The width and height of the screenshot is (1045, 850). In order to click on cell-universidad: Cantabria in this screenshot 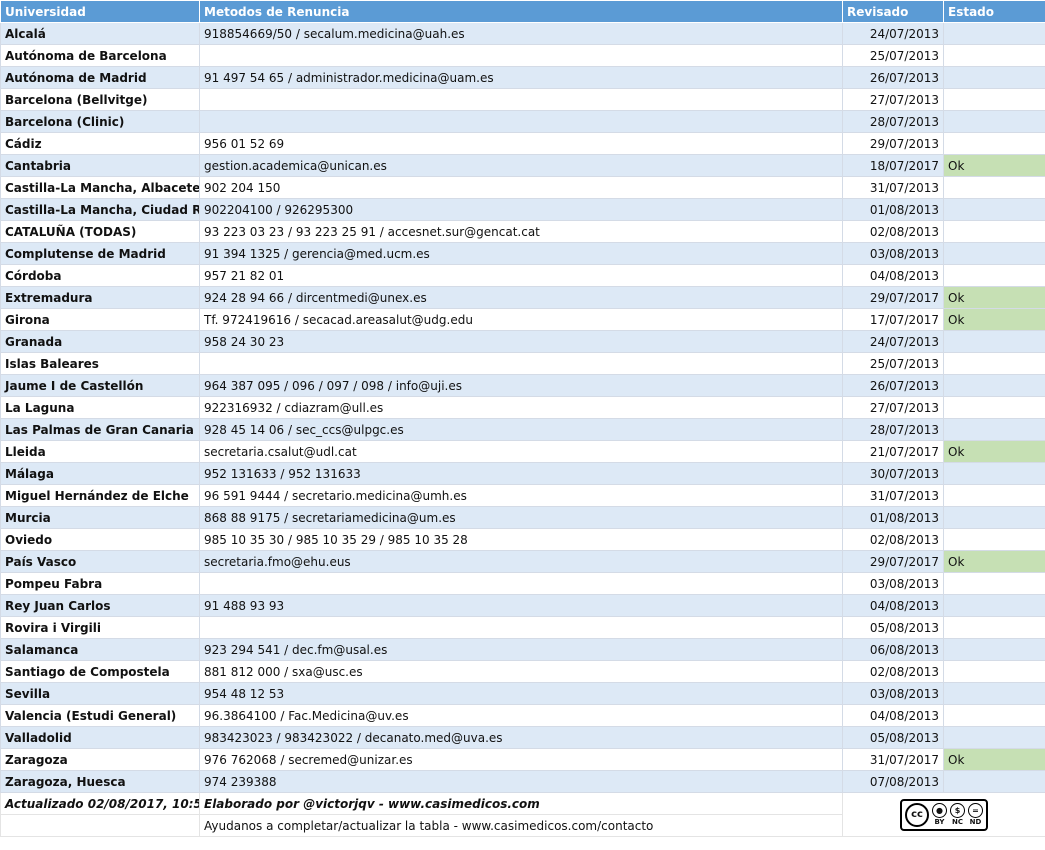, I will do `click(100, 165)`.